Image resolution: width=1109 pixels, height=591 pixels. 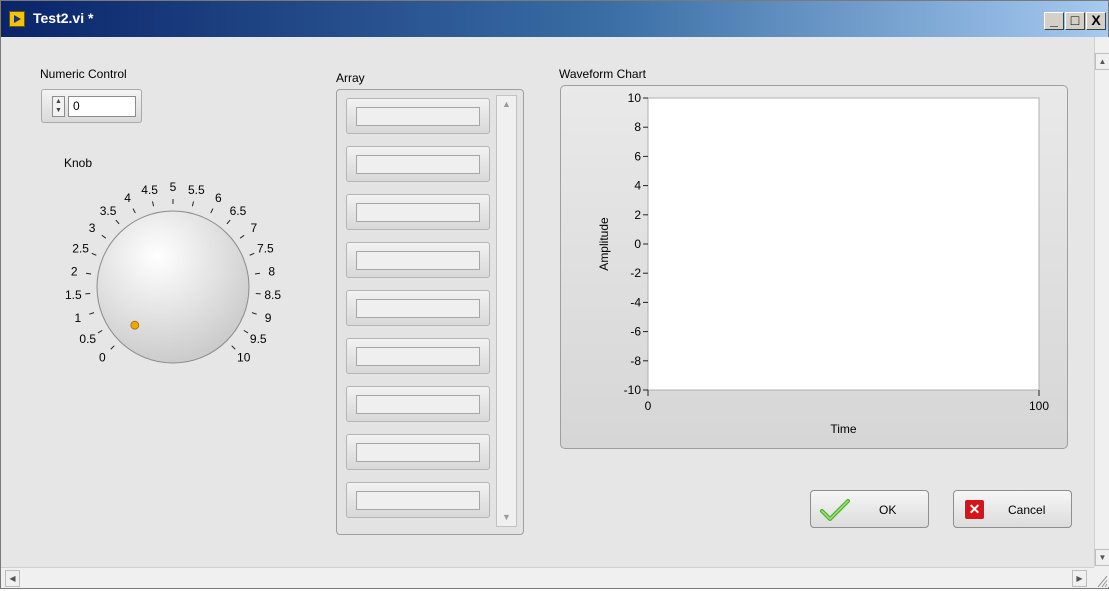 I want to click on horizontal-scrollbar: ◀ ▶, so click(x=547, y=577).